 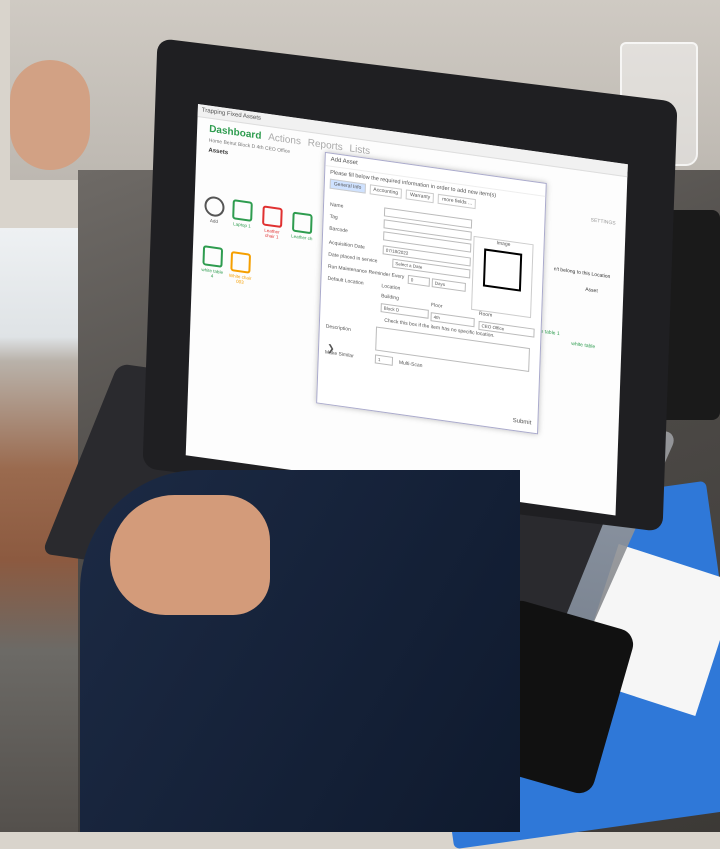 What do you see at coordinates (302, 237) in the screenshot?
I see `tile-label: Leather ch` at bounding box center [302, 237].